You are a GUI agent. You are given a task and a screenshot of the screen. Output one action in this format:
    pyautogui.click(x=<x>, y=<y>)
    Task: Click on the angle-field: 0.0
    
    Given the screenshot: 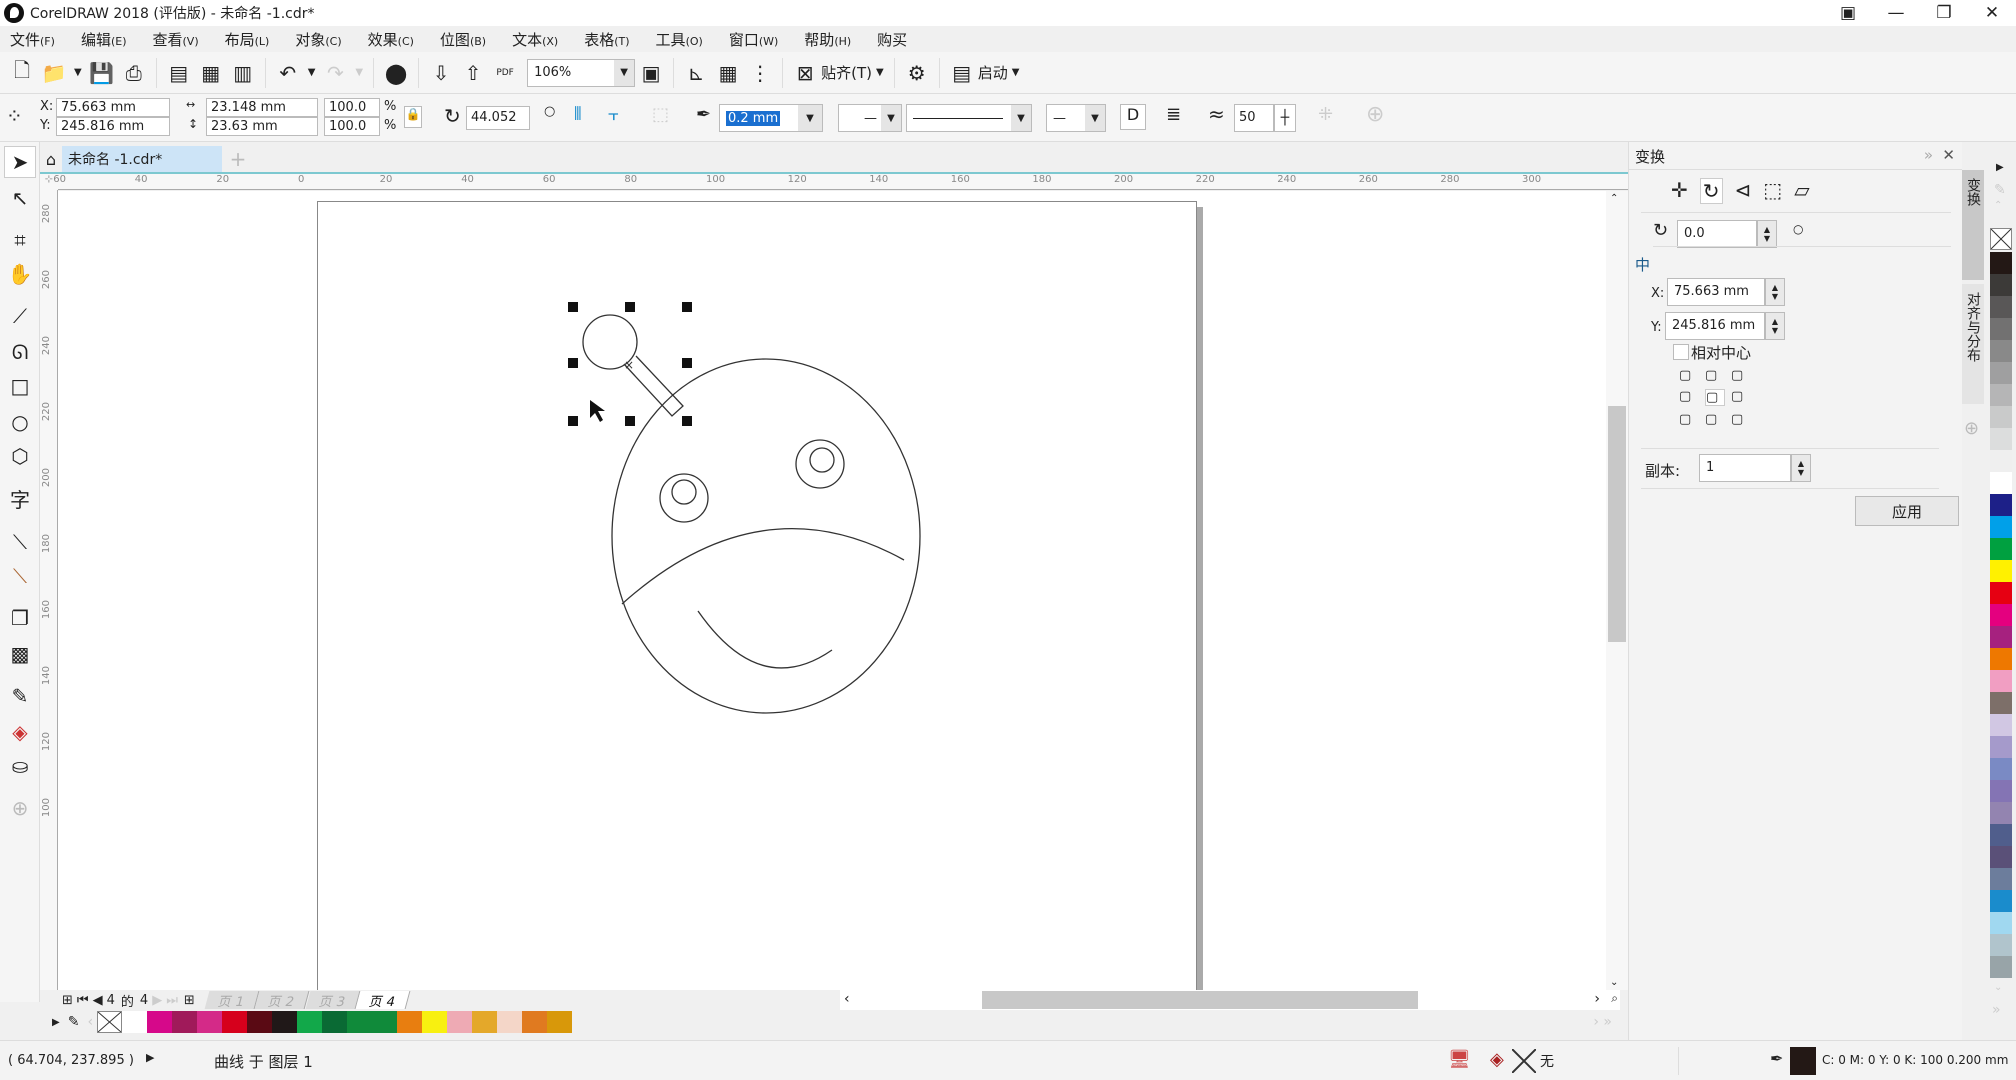 What is the action you would take?
    pyautogui.click(x=1717, y=234)
    